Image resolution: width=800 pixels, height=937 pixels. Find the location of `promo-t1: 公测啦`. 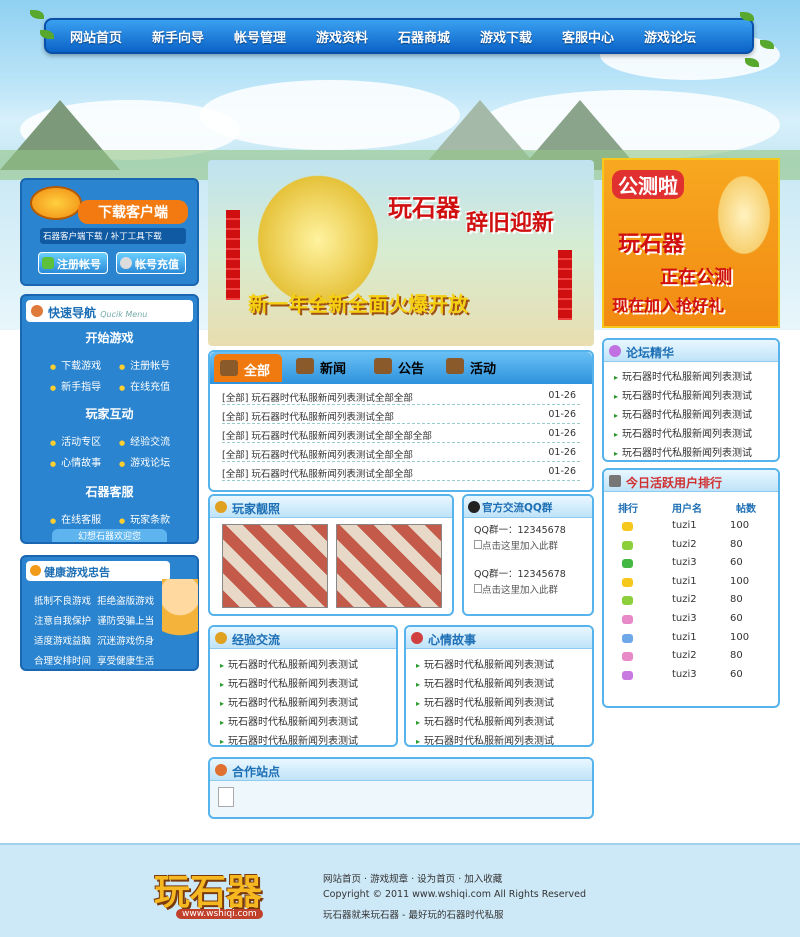

promo-t1: 公测啦 is located at coordinates (648, 184).